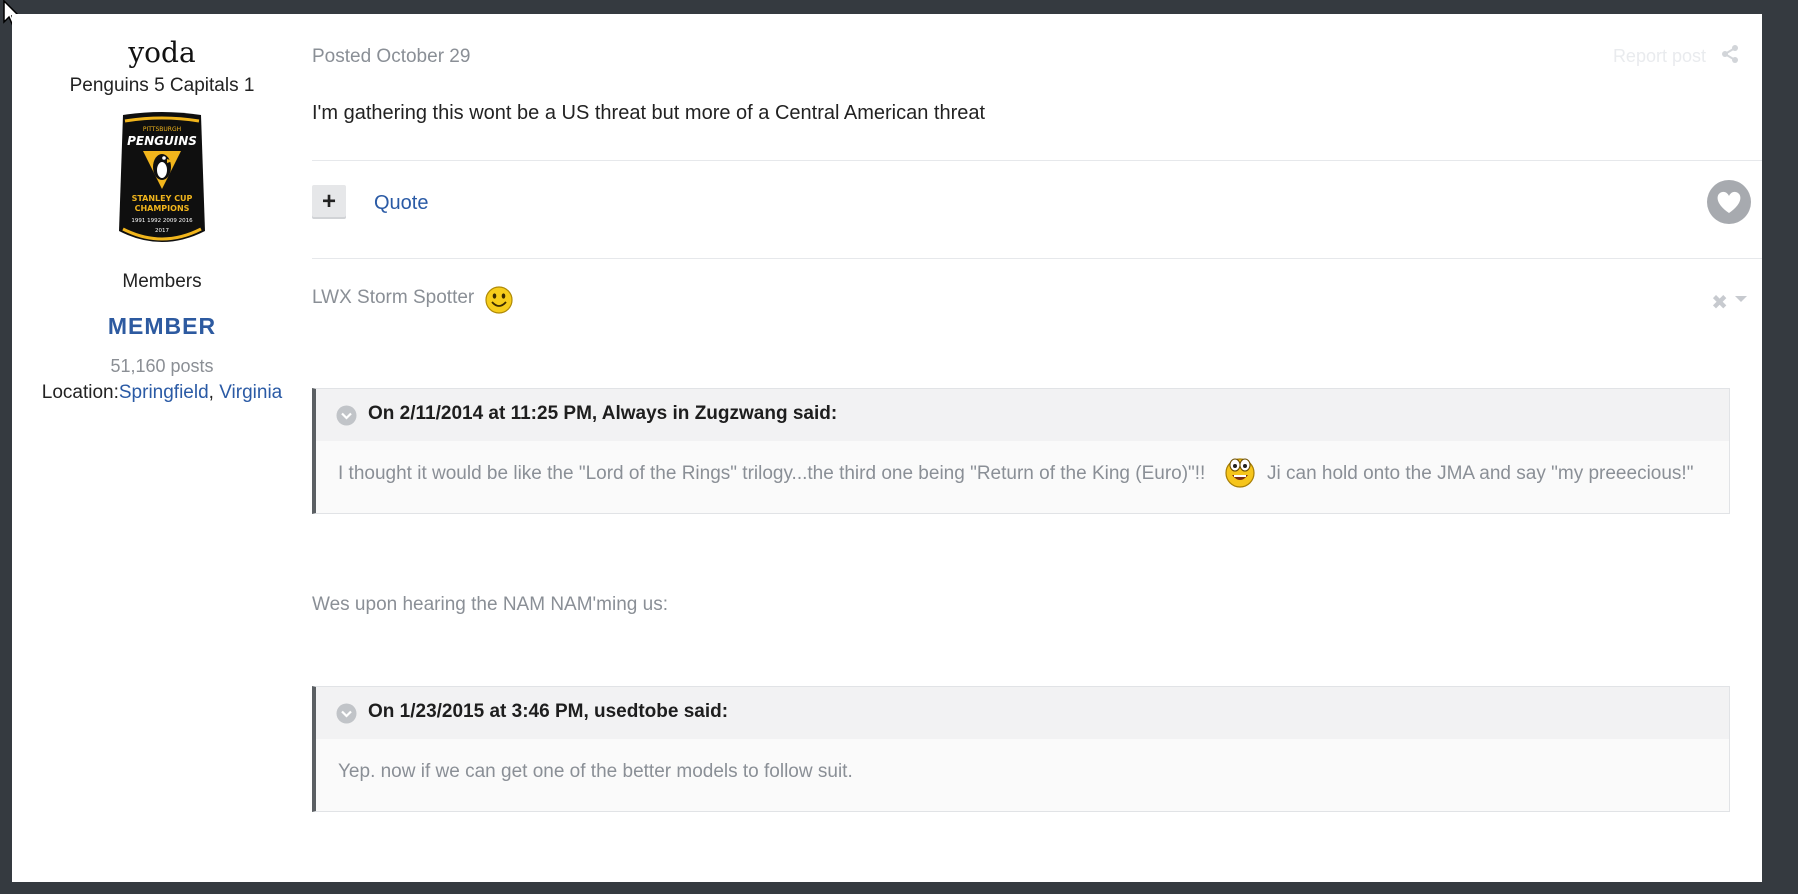  What do you see at coordinates (162, 326) in the screenshot?
I see `rank-badge: MEMBER` at bounding box center [162, 326].